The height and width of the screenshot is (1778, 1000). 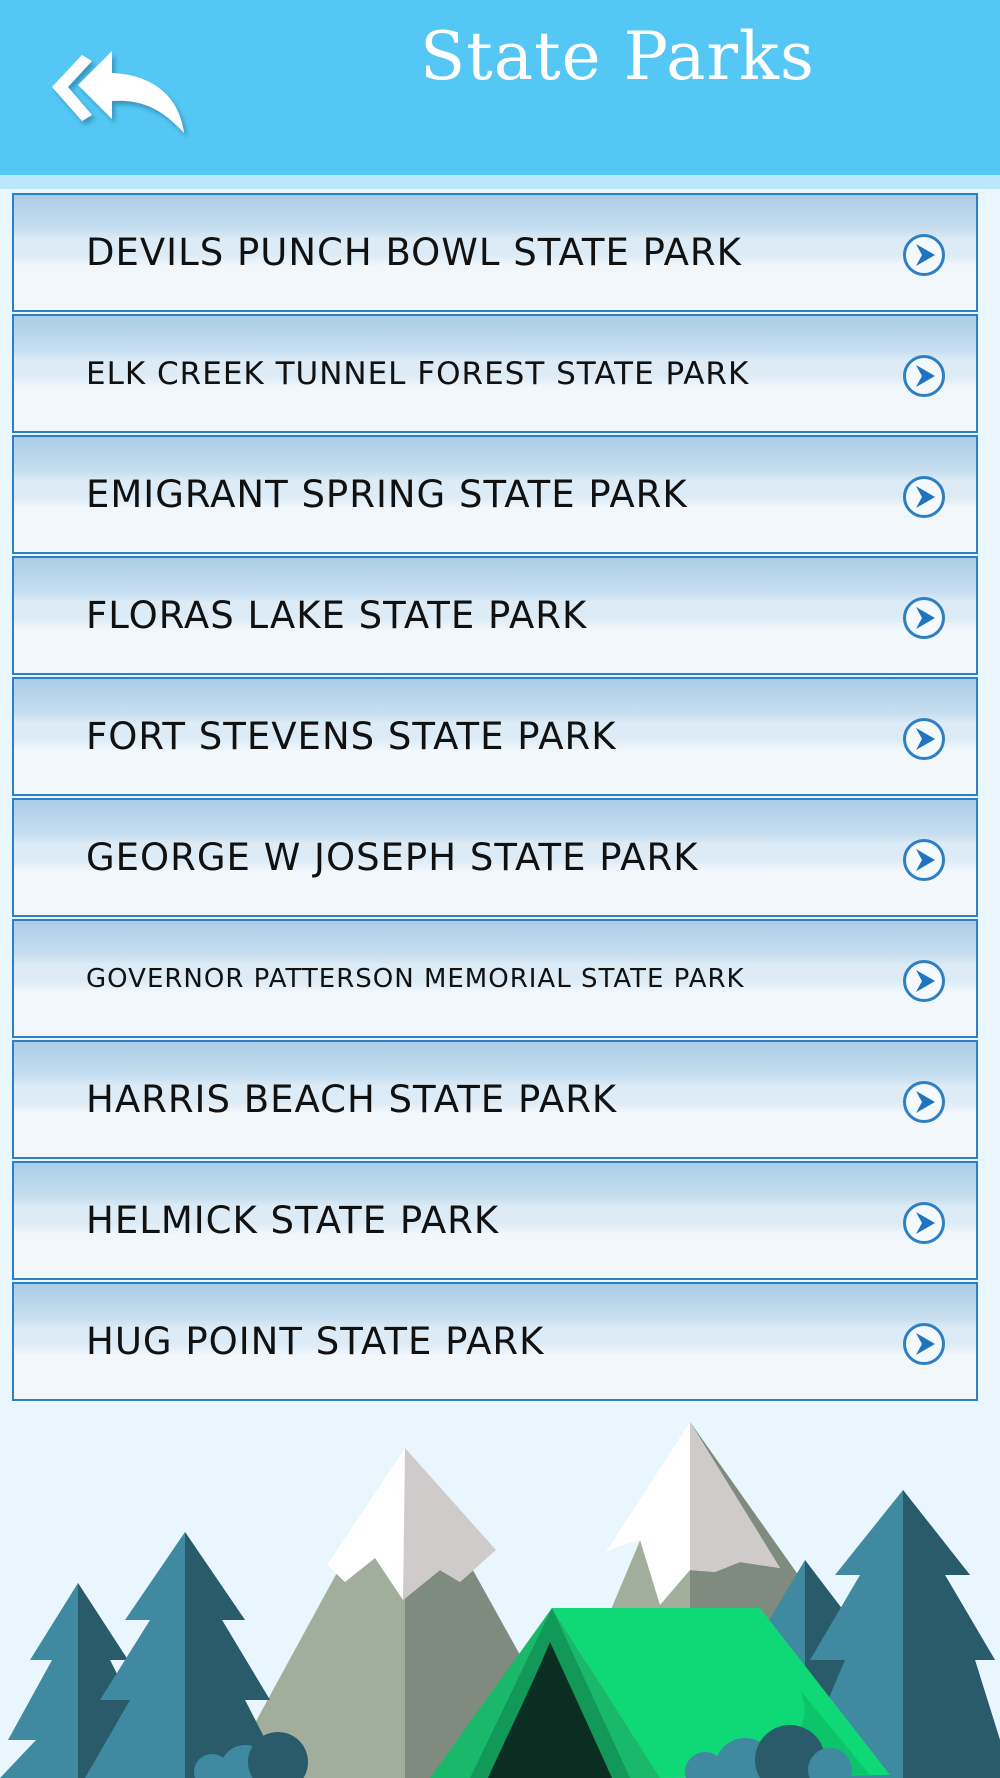 I want to click on park-name-label: FLORAS LAKE STATE PARK, so click(x=337, y=615).